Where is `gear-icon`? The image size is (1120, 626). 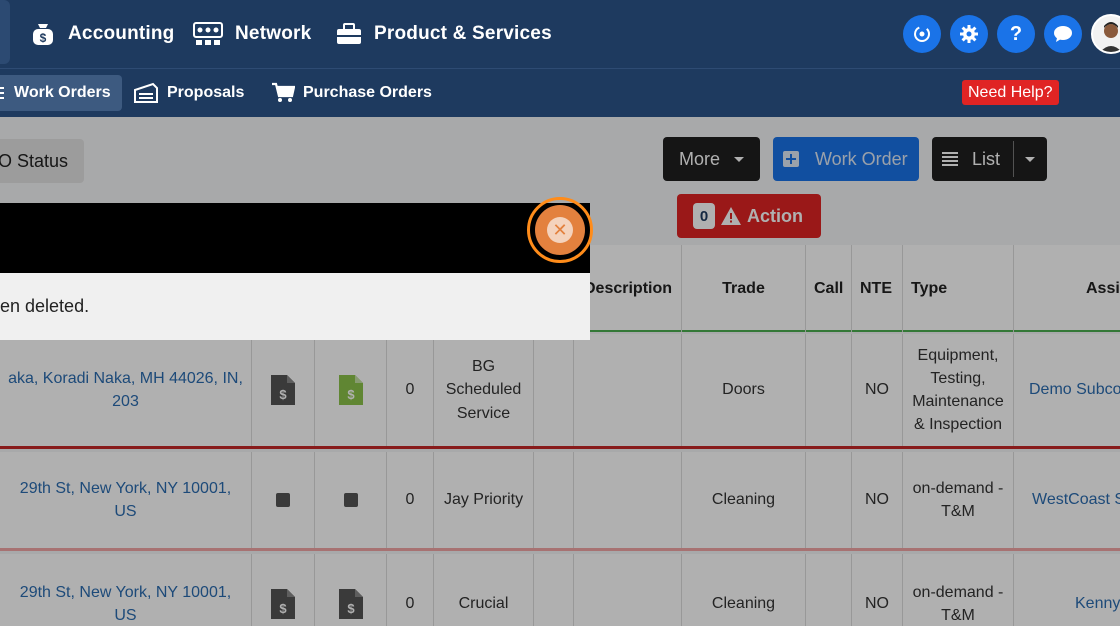 gear-icon is located at coordinates (969, 34).